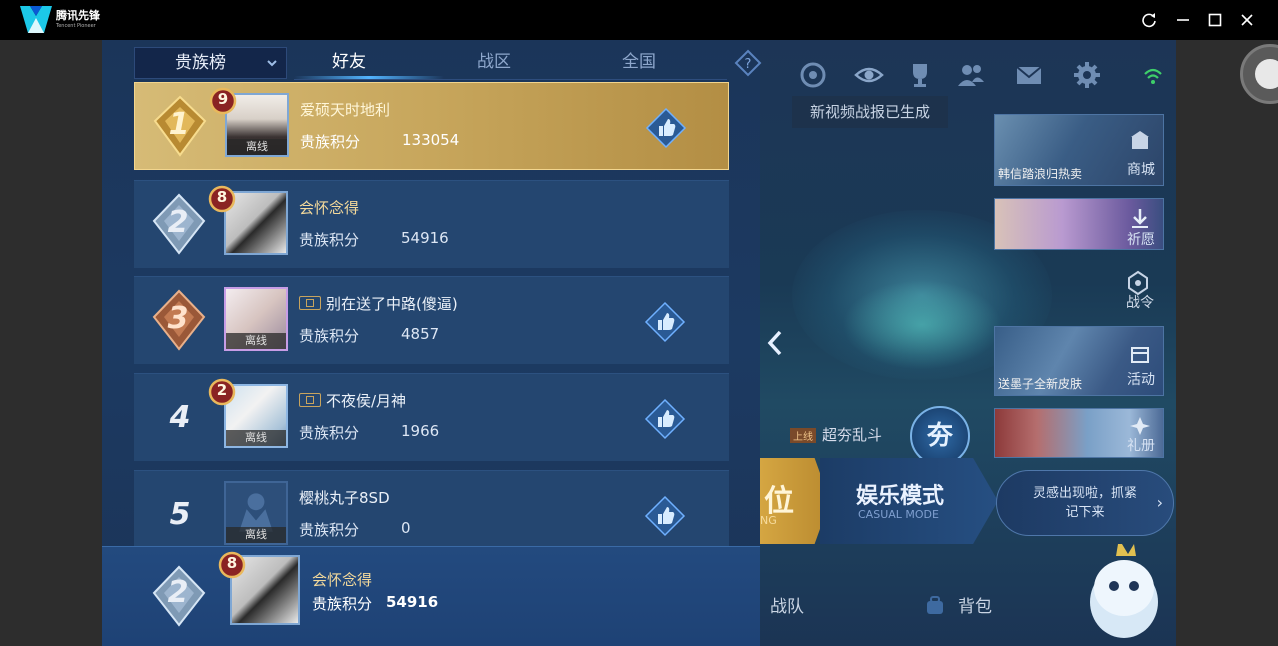 This screenshot has height=646, width=1278. I want to click on backpack-icon, so click(935, 605).